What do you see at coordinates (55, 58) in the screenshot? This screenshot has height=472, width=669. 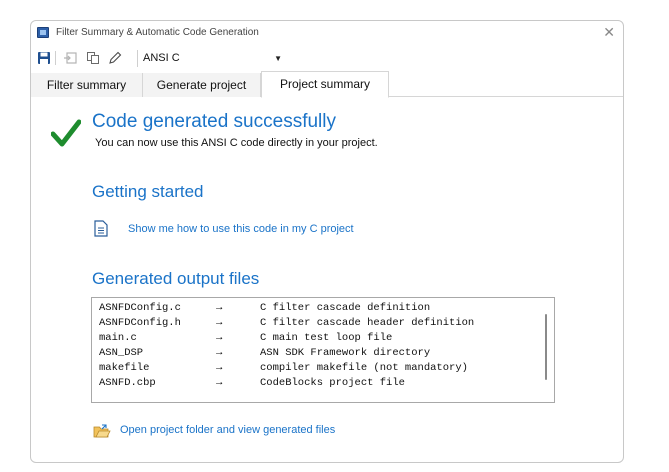 I see `toolbar-separator` at bounding box center [55, 58].